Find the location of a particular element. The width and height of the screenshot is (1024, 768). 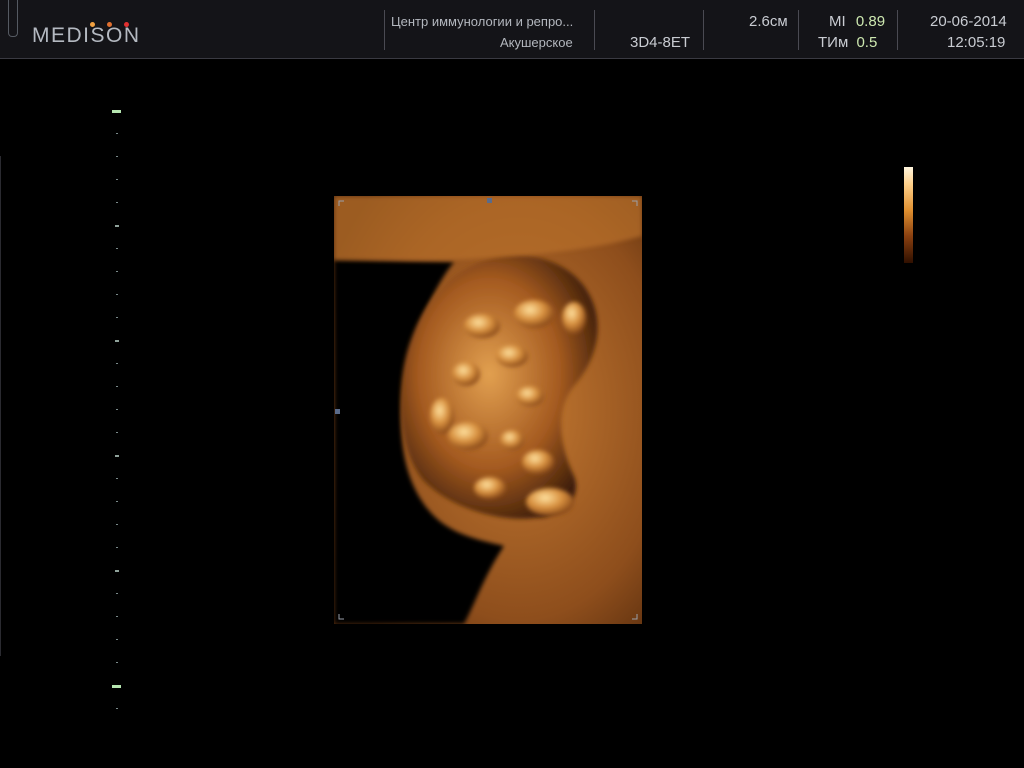

header-tab is located at coordinates (13, 18).